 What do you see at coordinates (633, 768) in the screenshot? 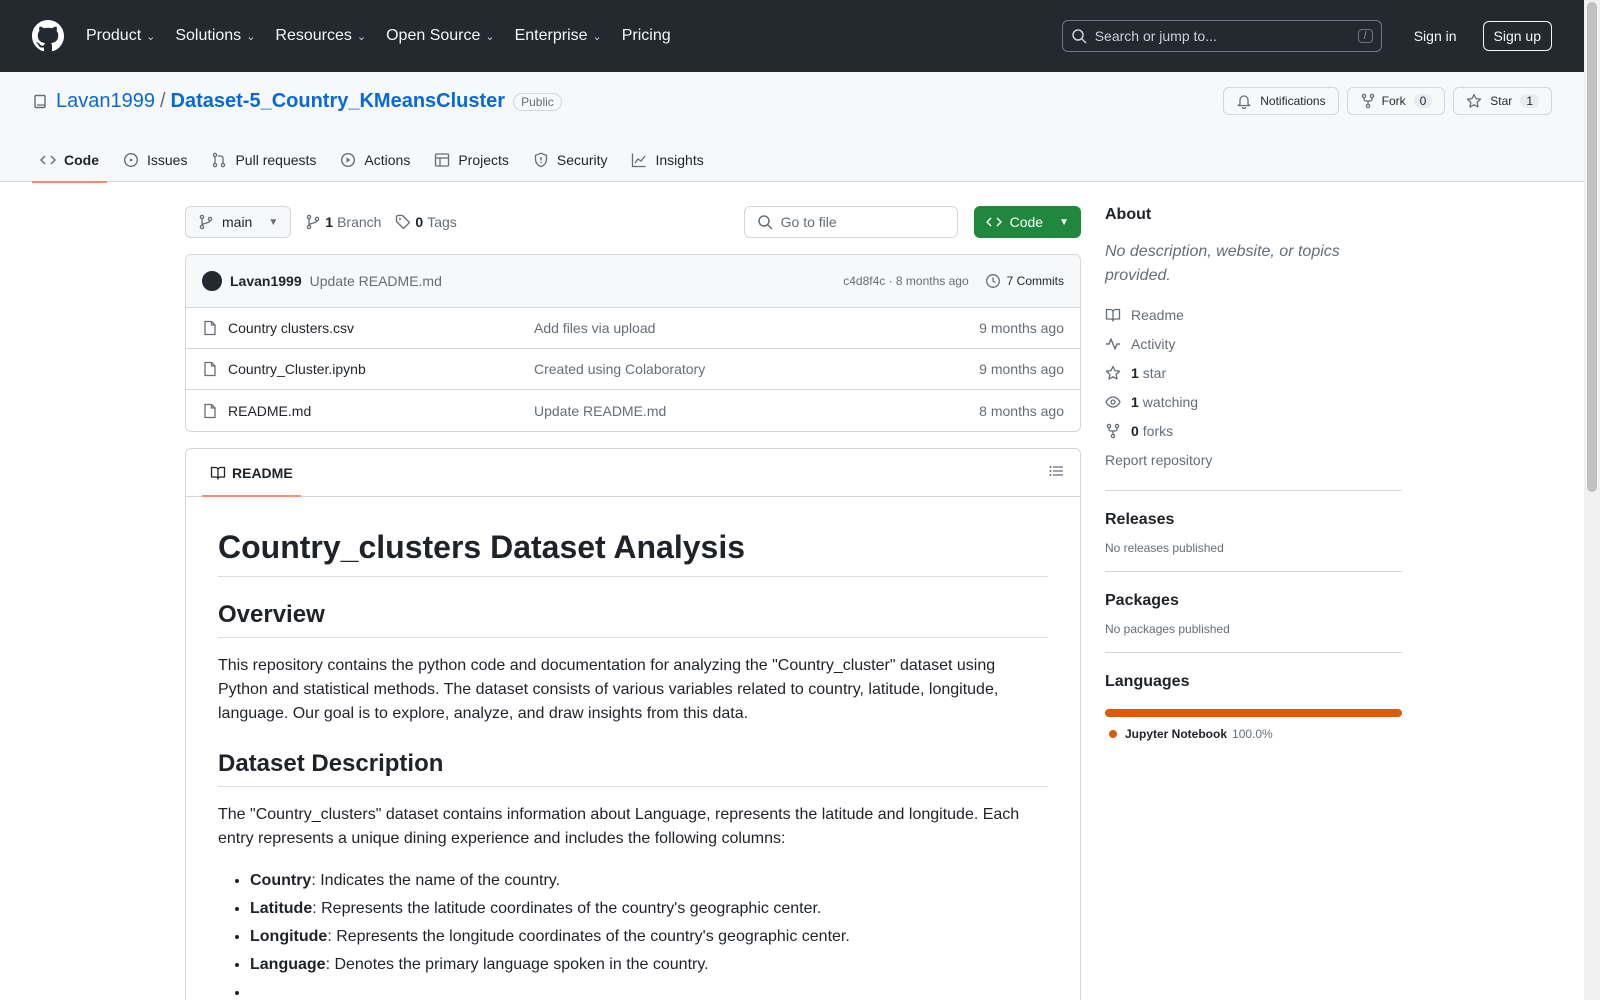
I see `readme-heading-description: Dataset Description` at bounding box center [633, 768].